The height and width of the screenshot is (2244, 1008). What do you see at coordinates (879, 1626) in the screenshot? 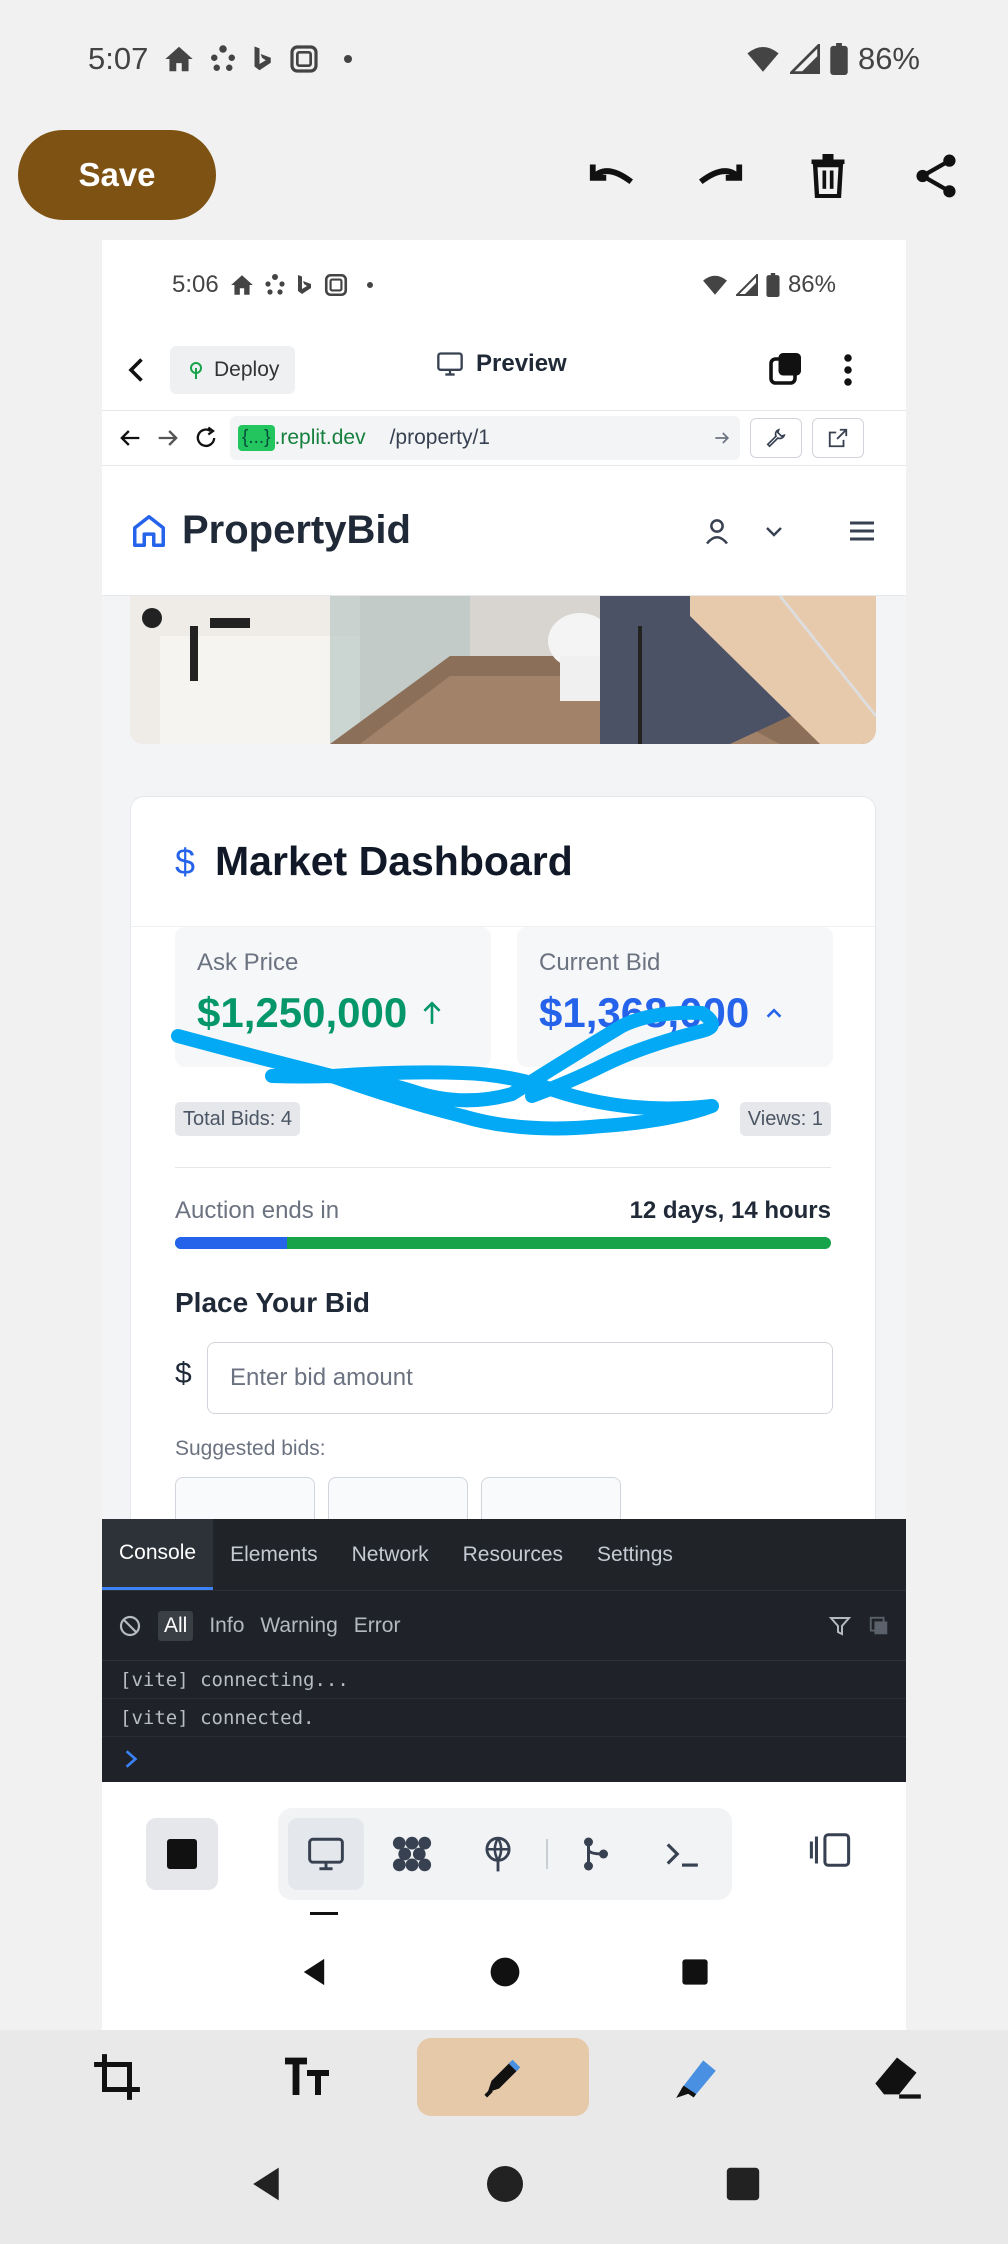
I see `copy-icon` at bounding box center [879, 1626].